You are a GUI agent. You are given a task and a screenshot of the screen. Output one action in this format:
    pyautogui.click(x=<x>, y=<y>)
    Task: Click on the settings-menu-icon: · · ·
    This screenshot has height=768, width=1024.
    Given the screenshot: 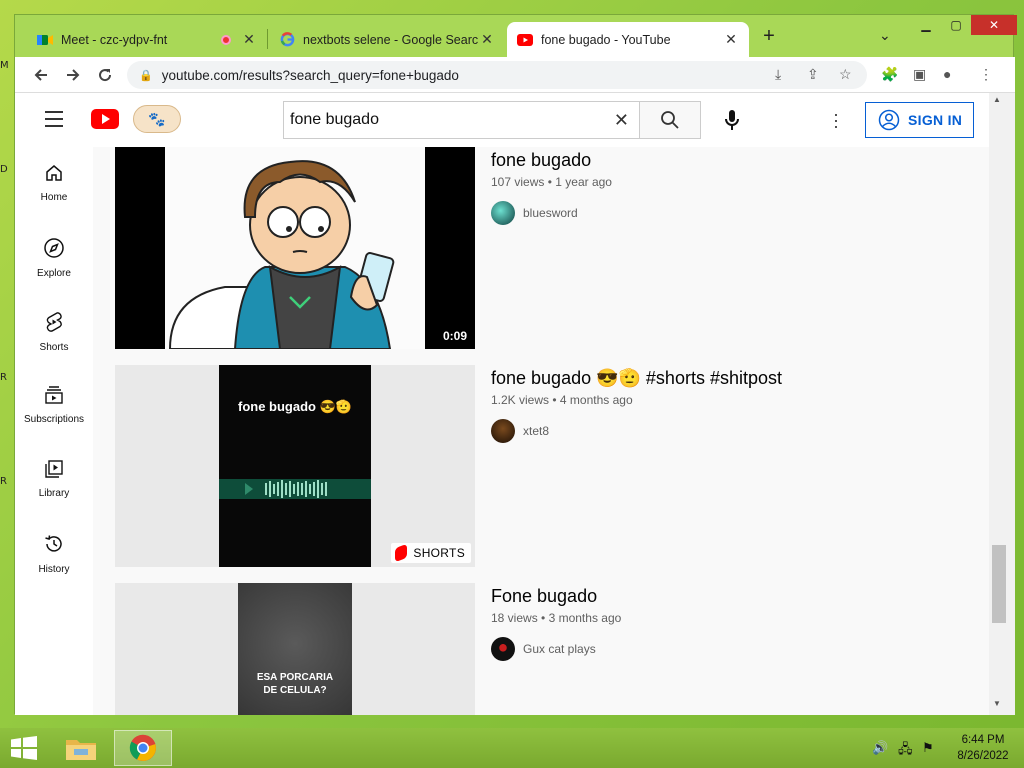 What is the action you would take?
    pyautogui.click(x=836, y=120)
    